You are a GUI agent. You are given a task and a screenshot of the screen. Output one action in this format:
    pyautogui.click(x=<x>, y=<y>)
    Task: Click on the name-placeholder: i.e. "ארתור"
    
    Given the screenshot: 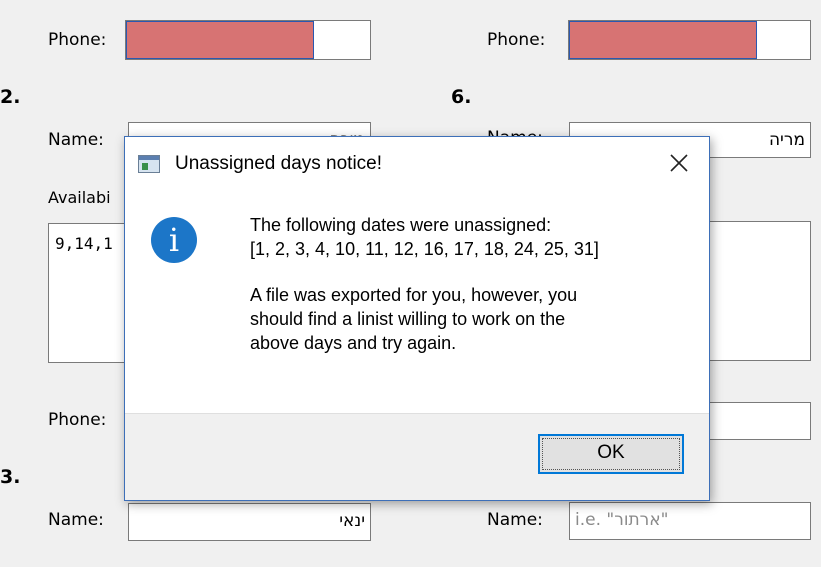 What is the action you would take?
    pyautogui.click(x=622, y=520)
    